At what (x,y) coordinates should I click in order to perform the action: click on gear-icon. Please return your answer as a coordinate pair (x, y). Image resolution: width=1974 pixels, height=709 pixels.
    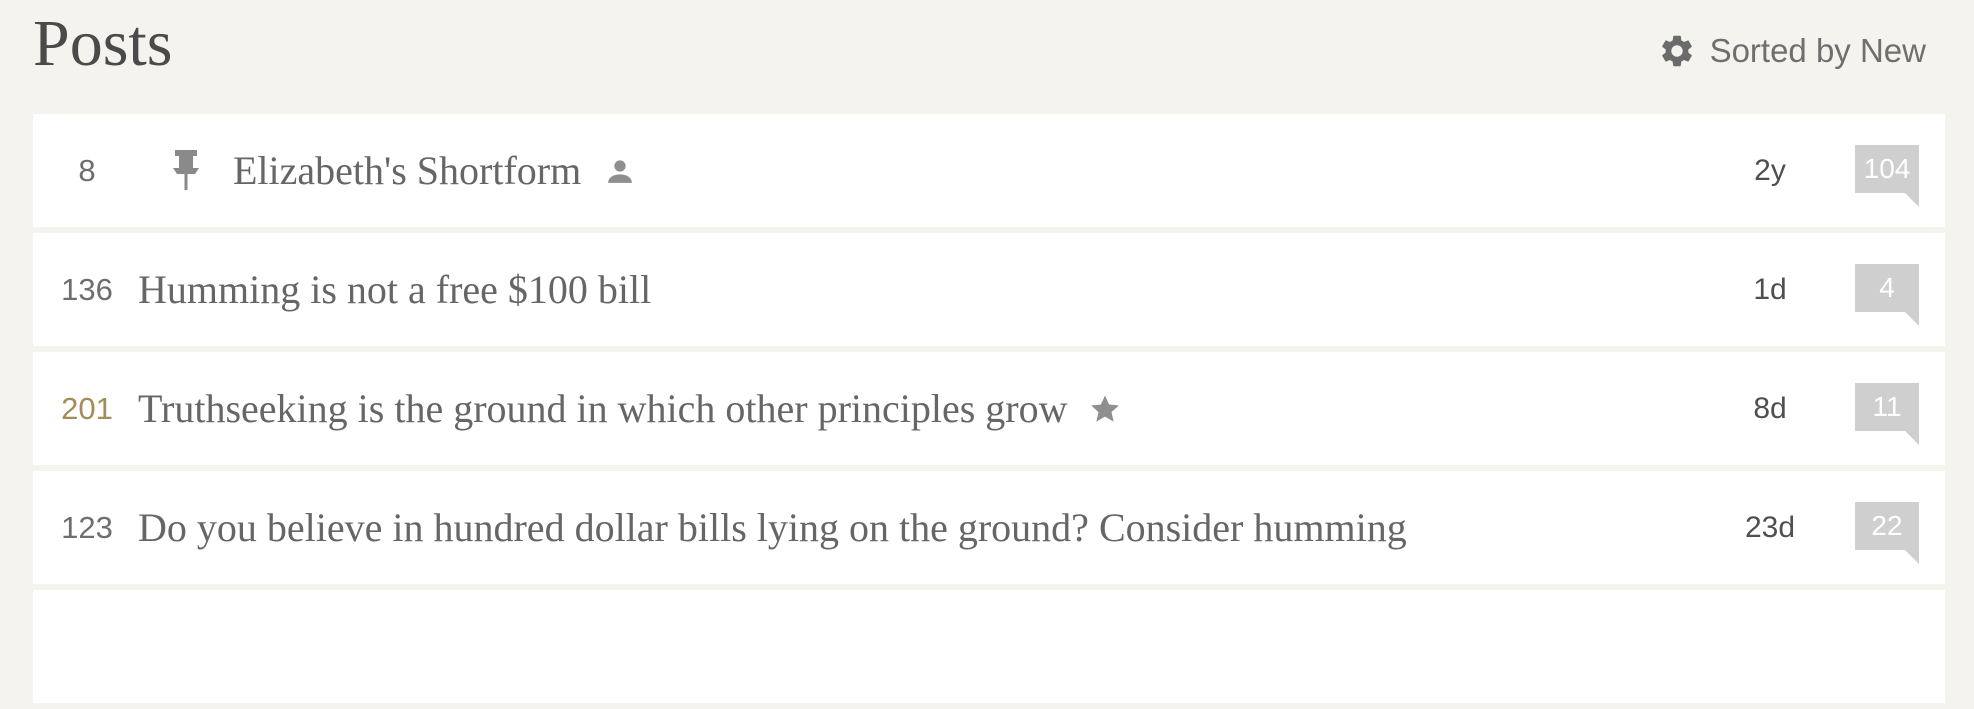
    Looking at the image, I should click on (1677, 51).